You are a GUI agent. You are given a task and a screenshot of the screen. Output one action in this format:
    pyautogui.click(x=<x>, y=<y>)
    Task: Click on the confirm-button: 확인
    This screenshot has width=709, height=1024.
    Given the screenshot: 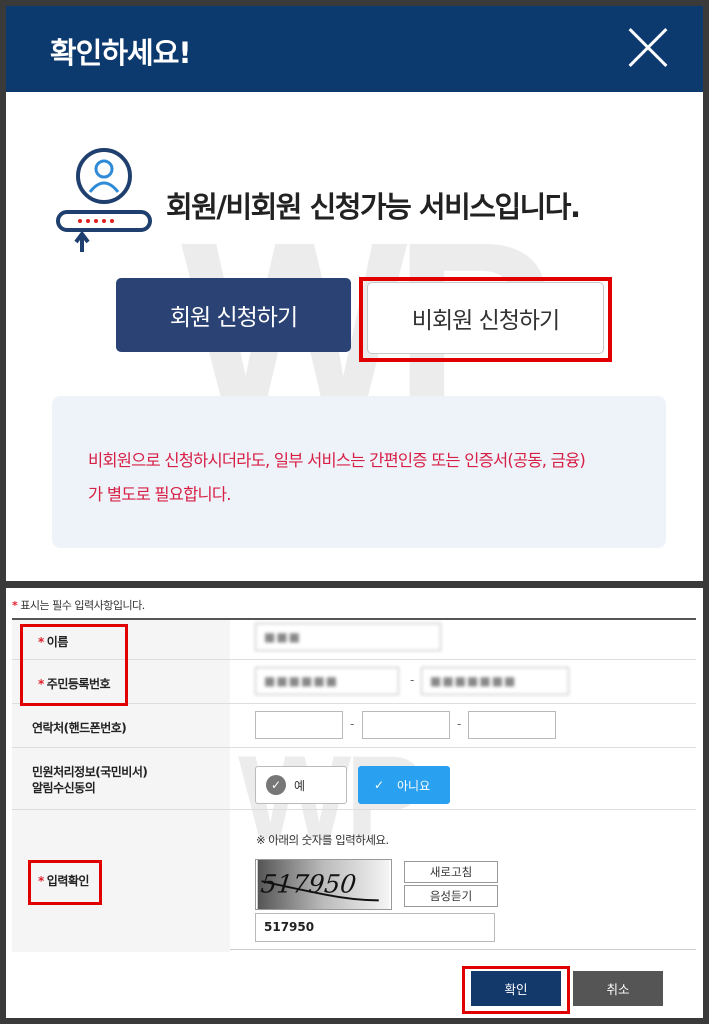 What is the action you would take?
    pyautogui.click(x=516, y=988)
    